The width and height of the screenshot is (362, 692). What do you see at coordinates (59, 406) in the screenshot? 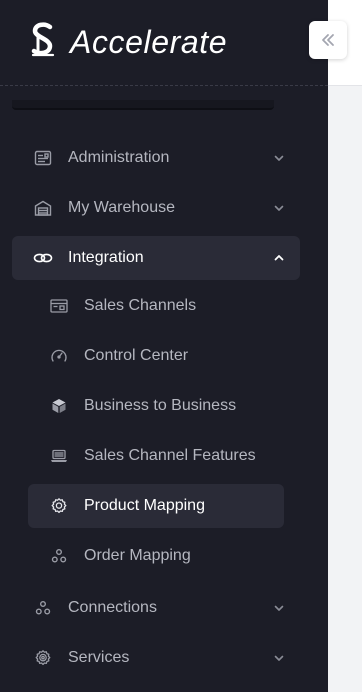
I see `box-icon` at bounding box center [59, 406].